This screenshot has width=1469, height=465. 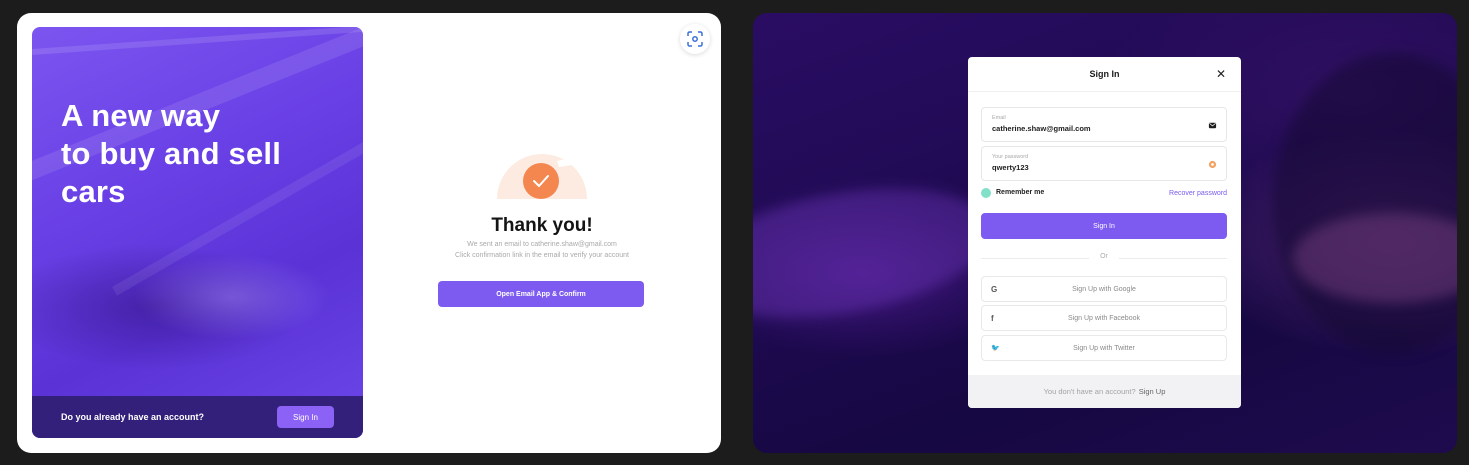 What do you see at coordinates (1010, 167) in the screenshot?
I see `password-value: qwerty123` at bounding box center [1010, 167].